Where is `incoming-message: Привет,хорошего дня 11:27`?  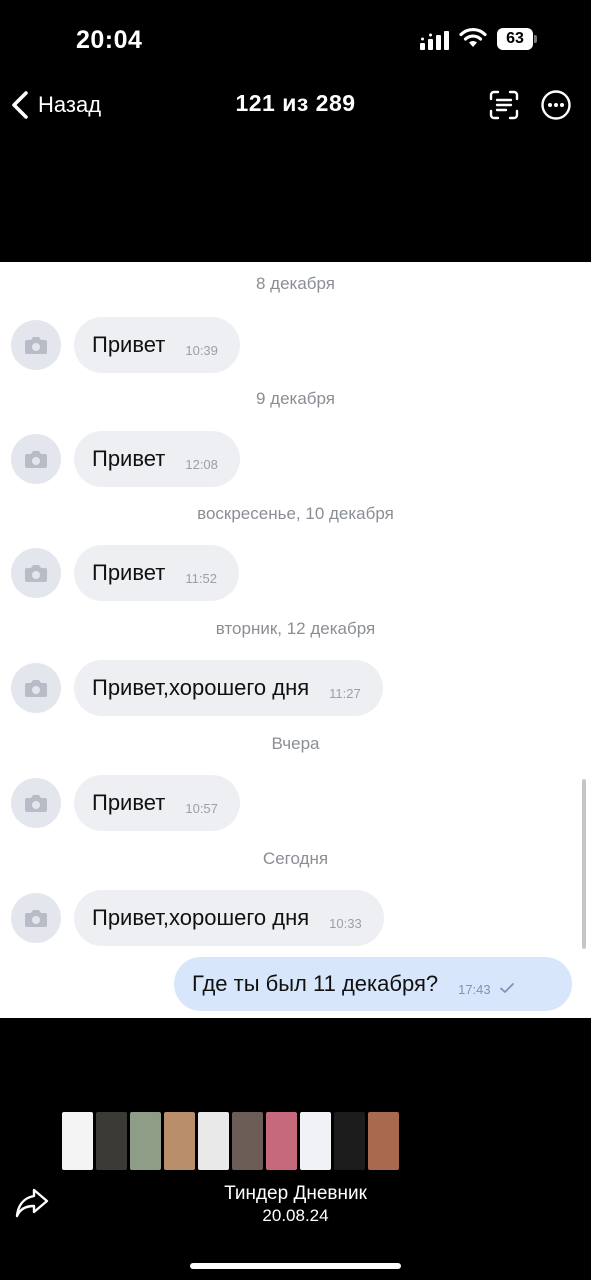 incoming-message: Привет,хорошего дня 11:27 is located at coordinates (228, 688).